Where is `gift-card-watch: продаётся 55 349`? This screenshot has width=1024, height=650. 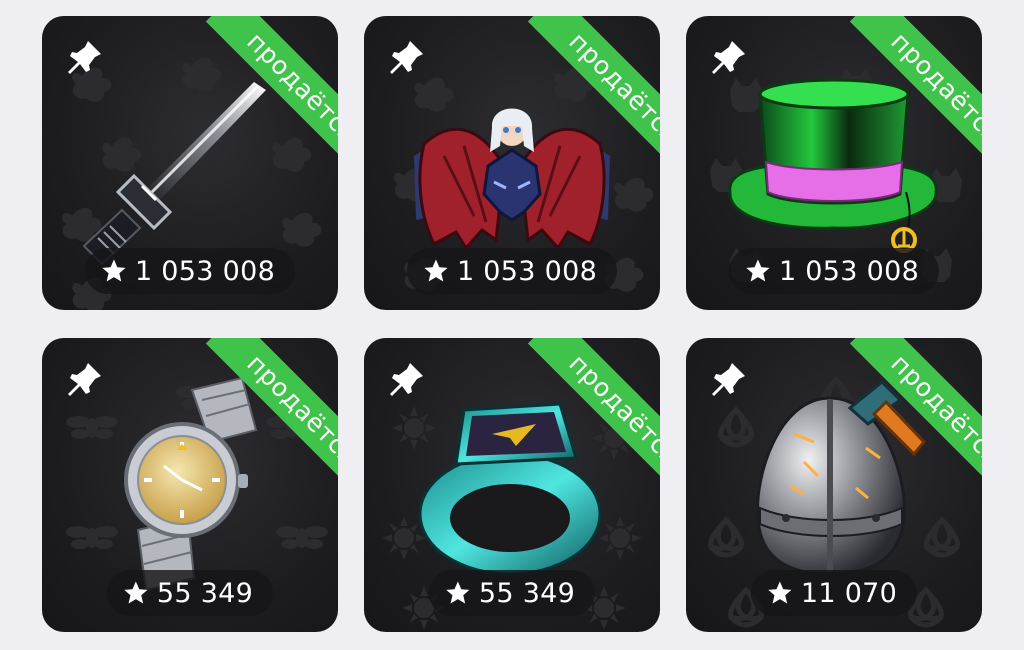
gift-card-watch: продаётся 55 349 is located at coordinates (190, 485).